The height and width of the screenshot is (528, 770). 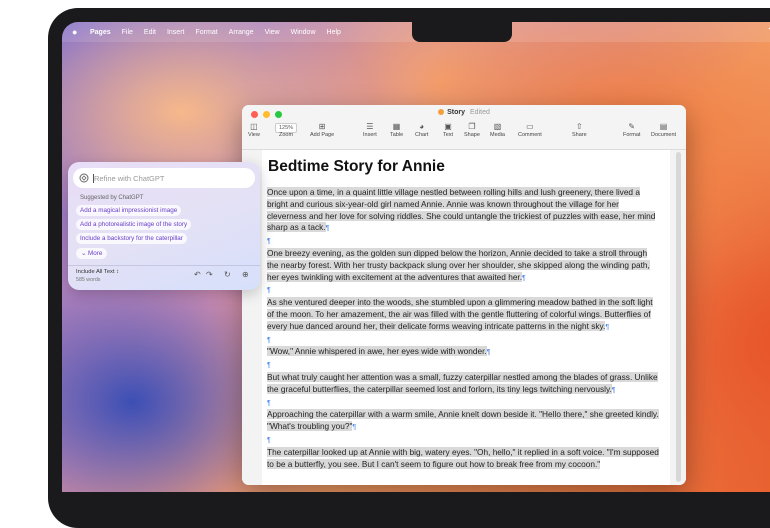 What do you see at coordinates (462, 32) in the screenshot?
I see `camera-notch` at bounding box center [462, 32].